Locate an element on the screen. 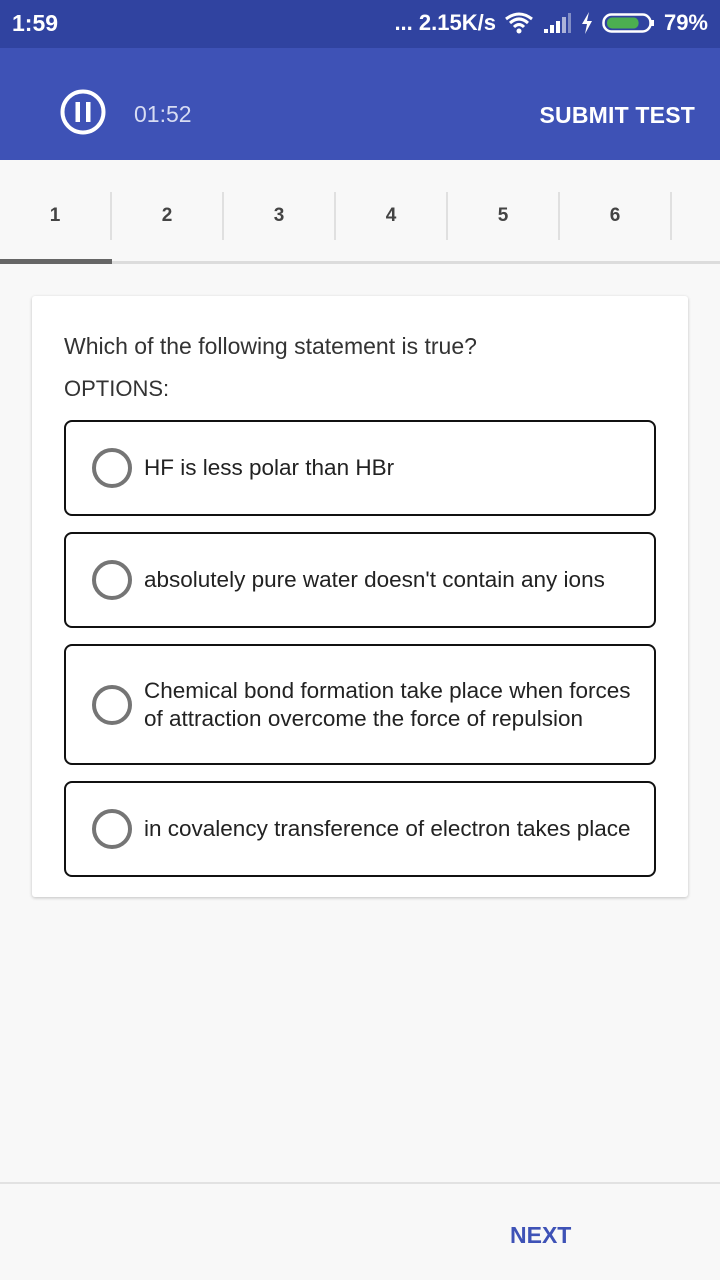 This screenshot has width=720, height=1280. status-icons: ... 2.15K/s 79% is located at coordinates (551, 23).